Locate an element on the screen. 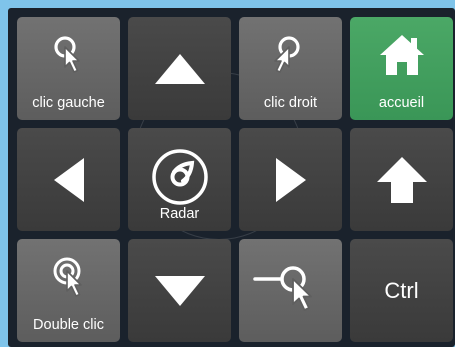 This screenshot has width=455, height=347. ctrl-label: Ctrl is located at coordinates (401, 290).